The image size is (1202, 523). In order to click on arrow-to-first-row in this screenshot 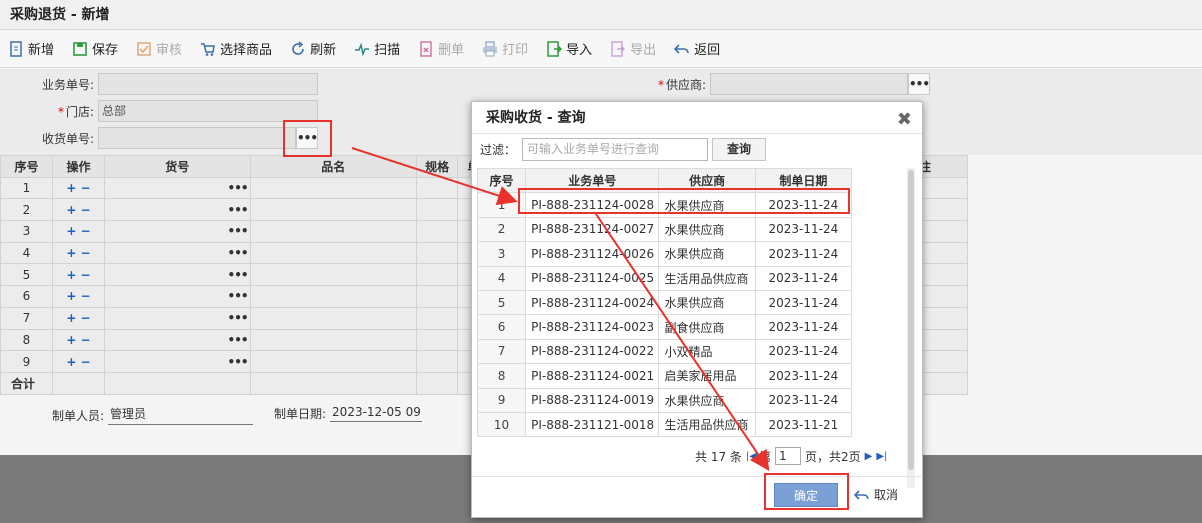, I will do `click(434, 176)`.